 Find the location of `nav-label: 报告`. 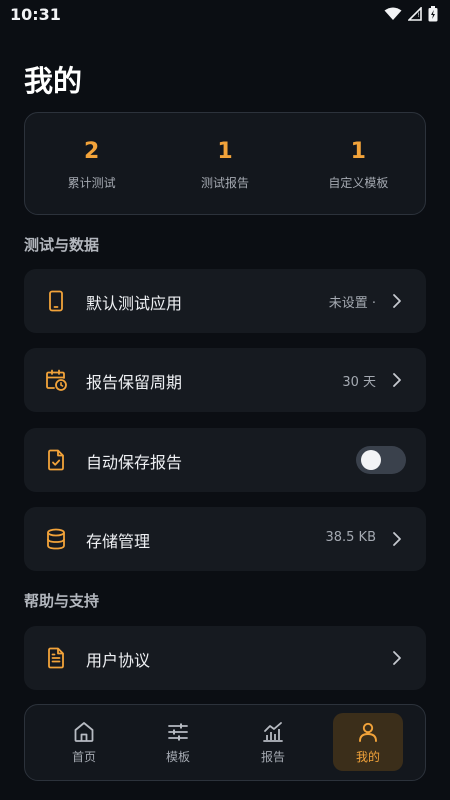

nav-label: 报告 is located at coordinates (272, 757).